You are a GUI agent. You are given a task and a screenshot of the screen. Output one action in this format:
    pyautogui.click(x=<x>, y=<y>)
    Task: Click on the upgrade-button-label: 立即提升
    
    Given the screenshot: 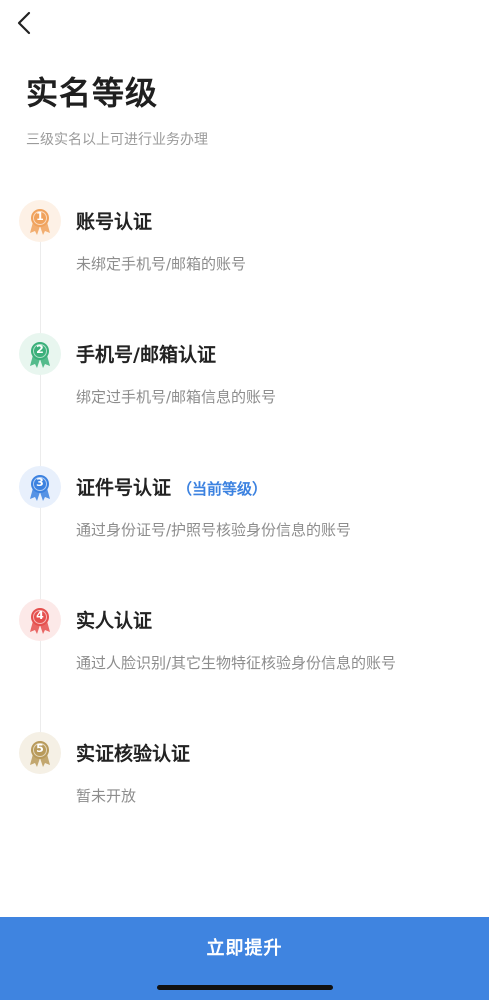 What is the action you would take?
    pyautogui.click(x=244, y=948)
    